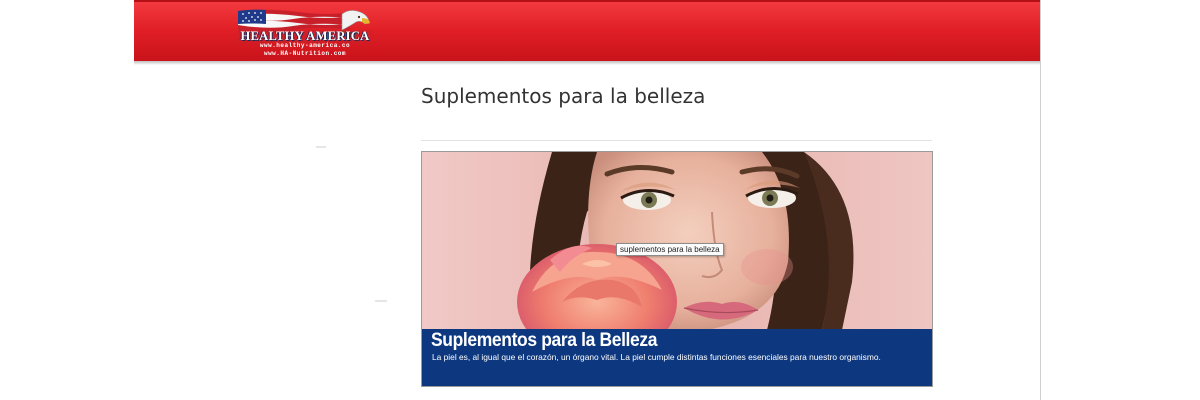 Image resolution: width=1200 pixels, height=400 pixels. Describe the element at coordinates (670, 249) in the screenshot. I see `image-tooltip: suplementos para la belleza` at that location.